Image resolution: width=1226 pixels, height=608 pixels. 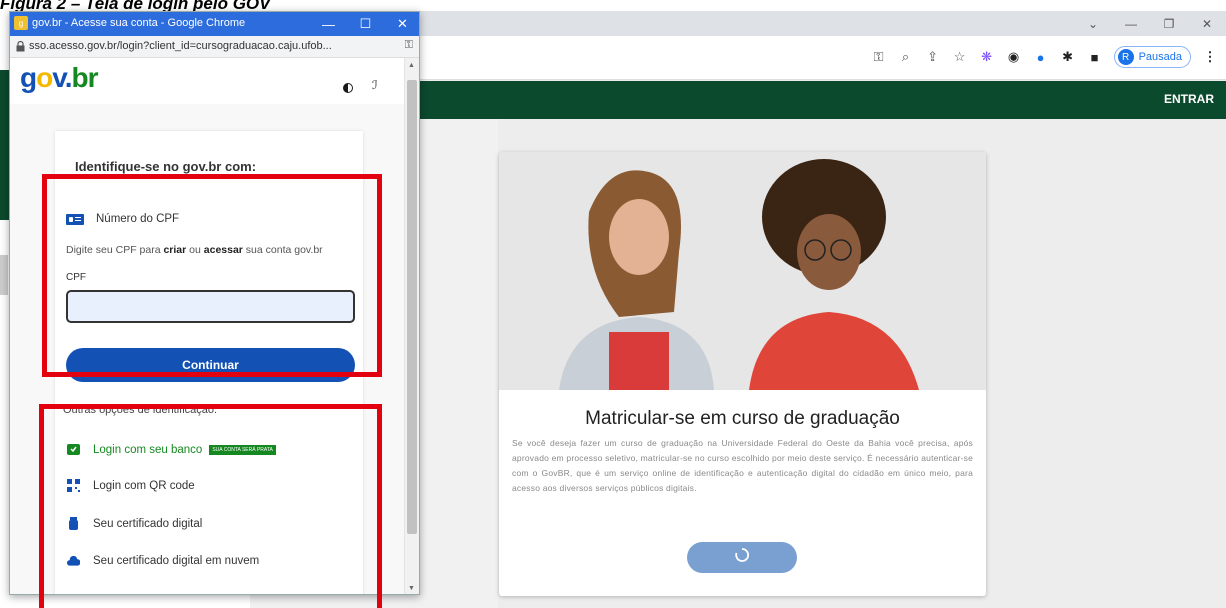 I want to click on accessibility-hand-icon: ℐ, so click(x=375, y=85).